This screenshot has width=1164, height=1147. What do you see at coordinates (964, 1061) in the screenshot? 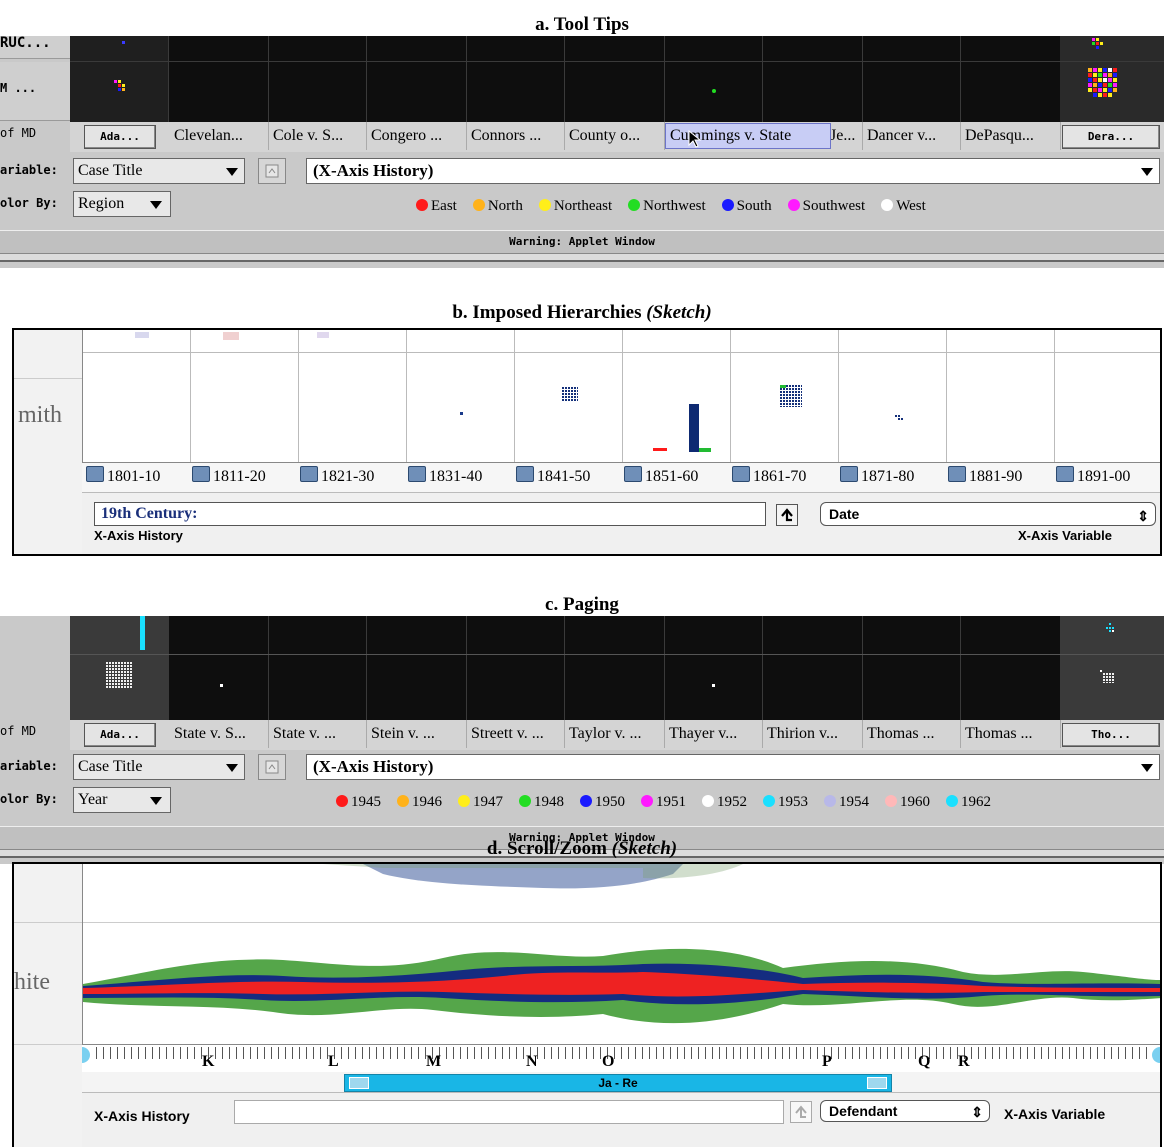
I see `ruler-letter: R` at bounding box center [964, 1061].